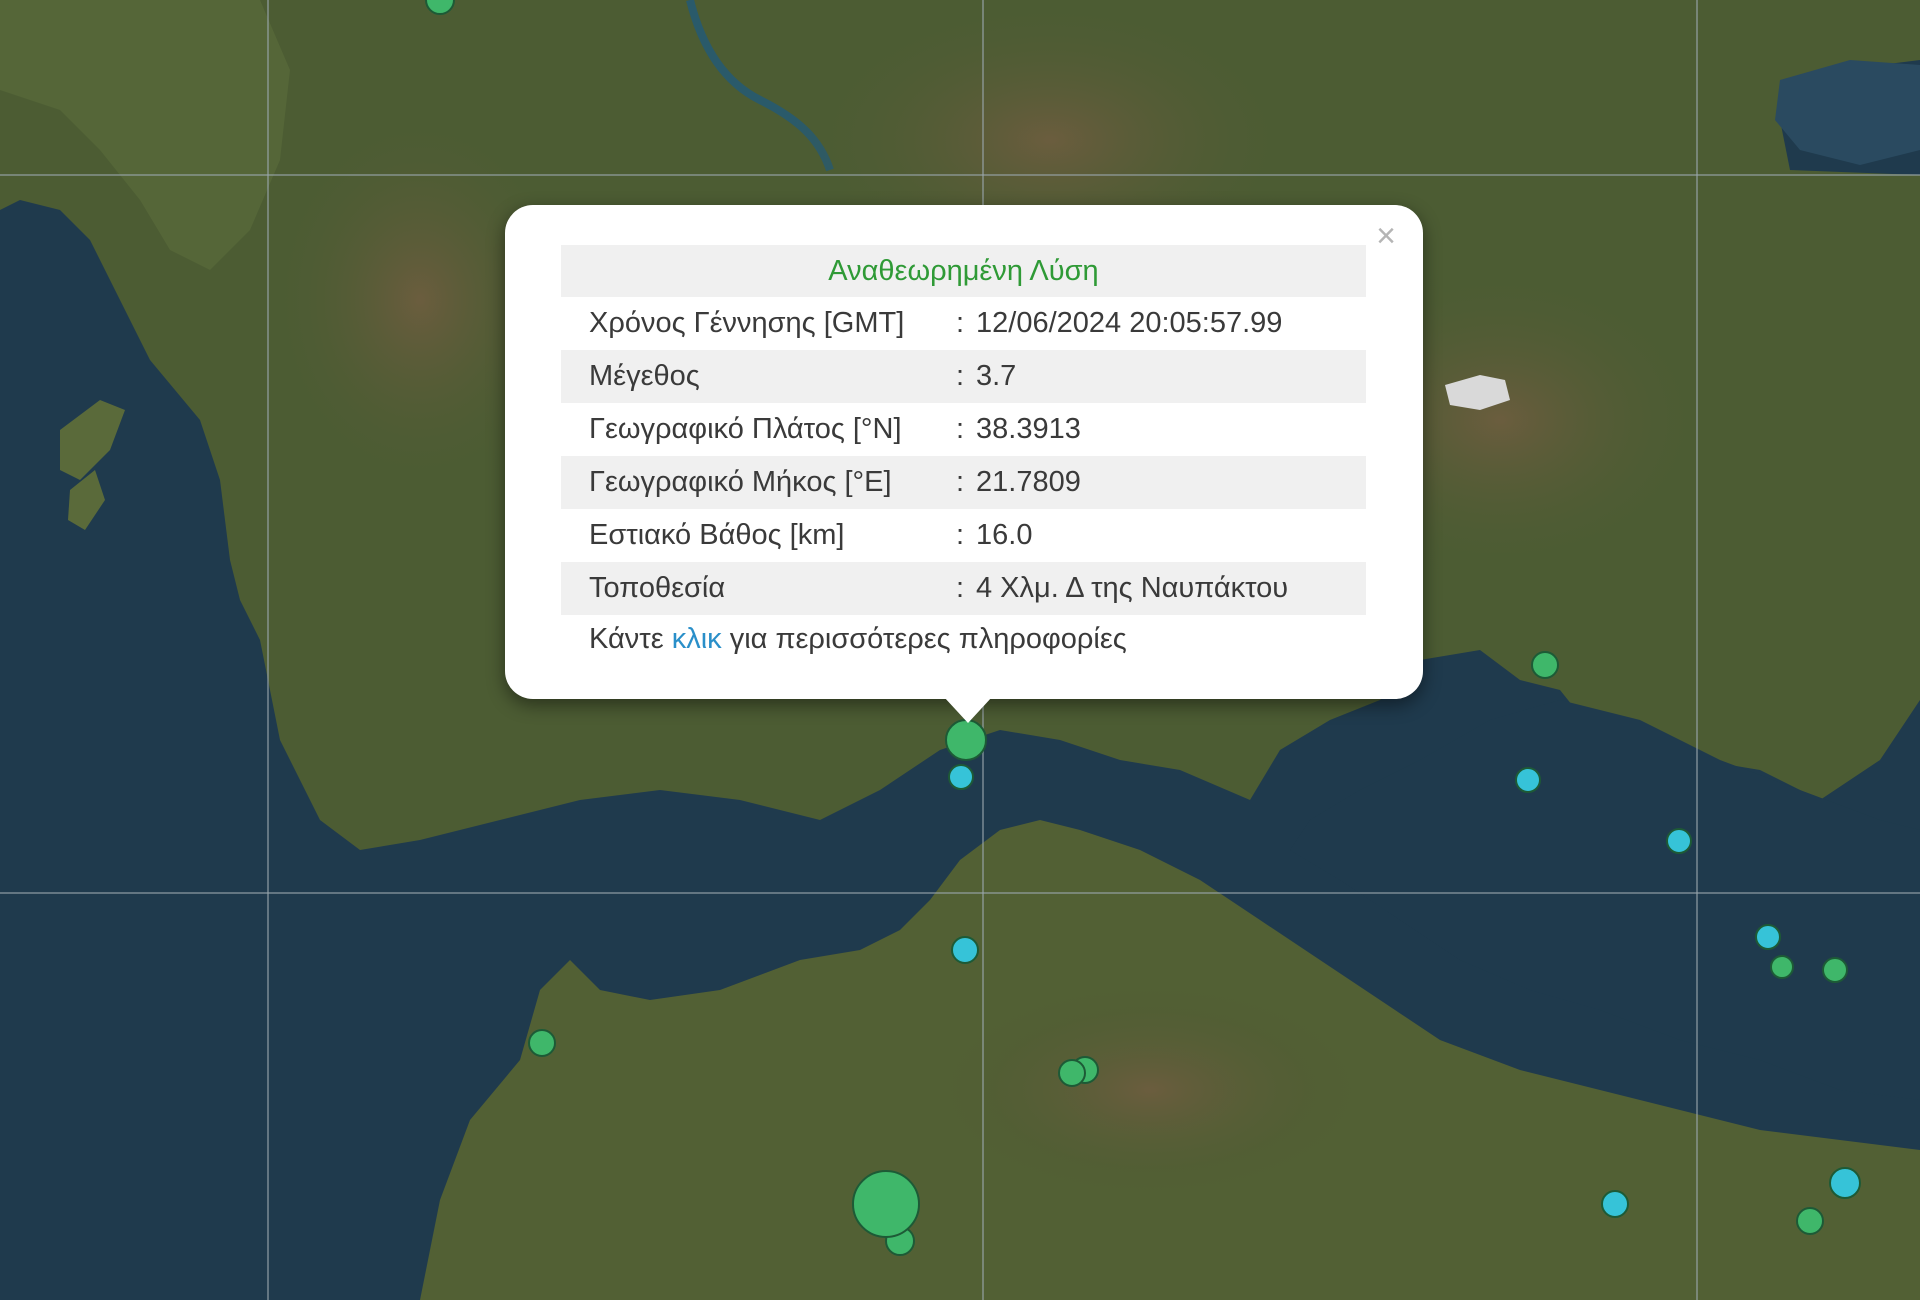  Describe the element at coordinates (740, 482) in the screenshot. I see `row-label: Γεωγραφικό Μήκος [°E]` at that location.